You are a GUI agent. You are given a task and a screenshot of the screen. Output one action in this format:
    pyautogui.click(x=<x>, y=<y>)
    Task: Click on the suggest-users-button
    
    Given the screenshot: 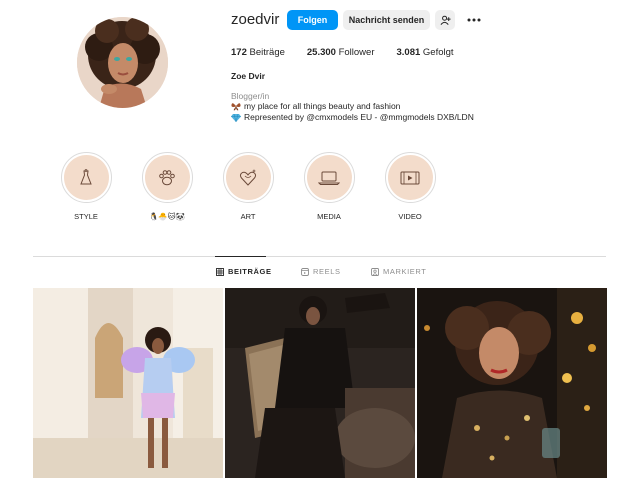 What is the action you would take?
    pyautogui.click(x=445, y=20)
    